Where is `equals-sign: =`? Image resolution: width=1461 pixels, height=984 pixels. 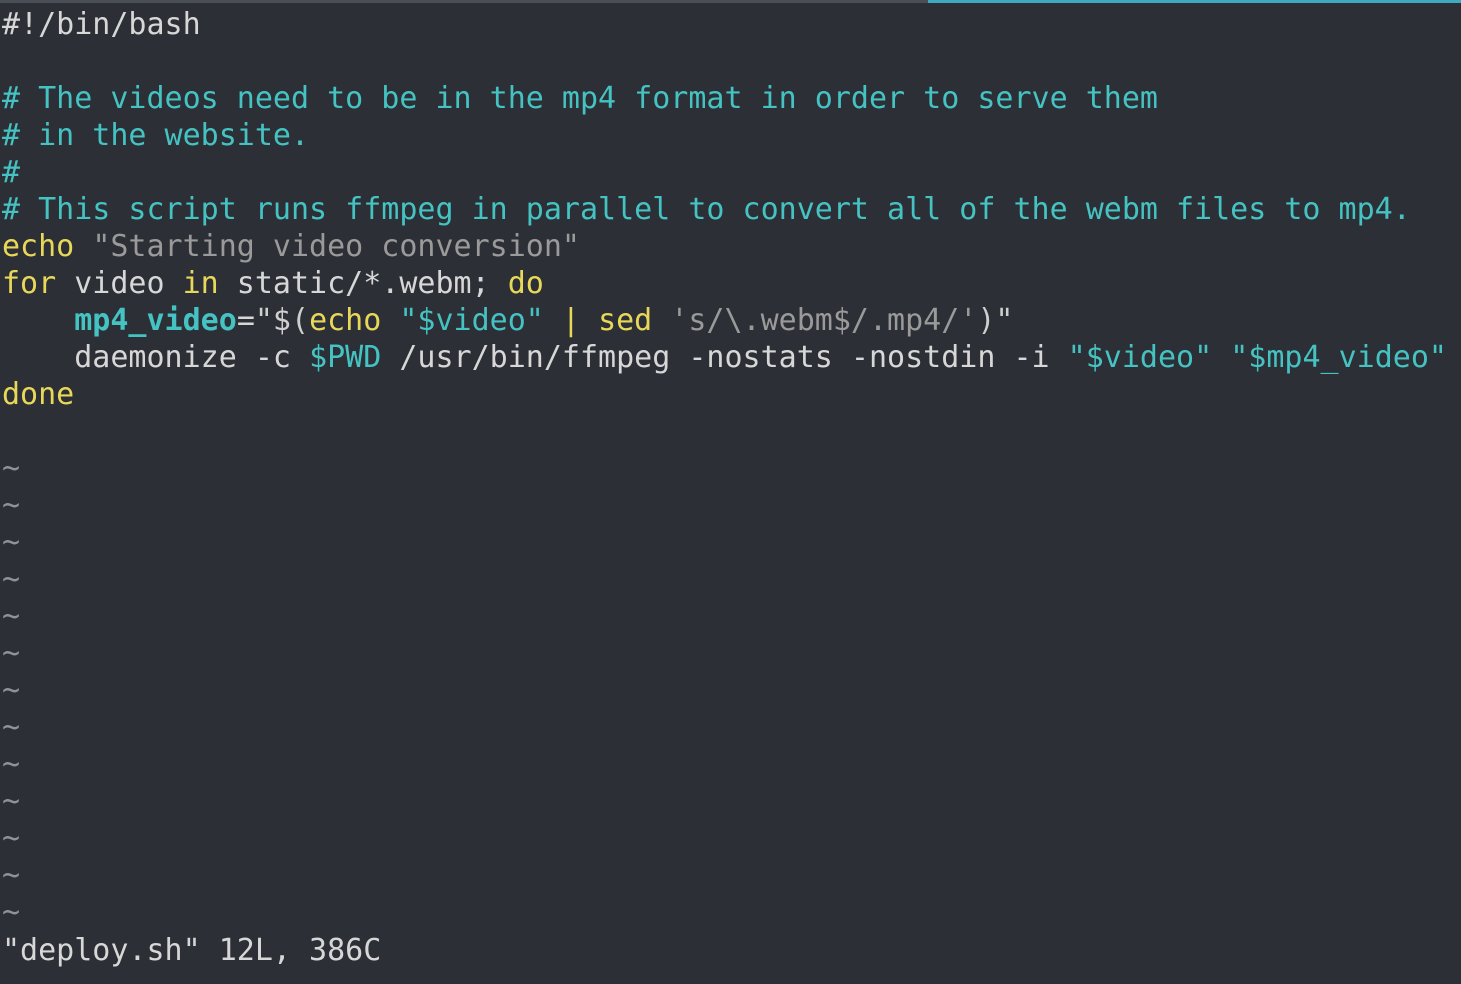
equals-sign: = is located at coordinates (245, 320).